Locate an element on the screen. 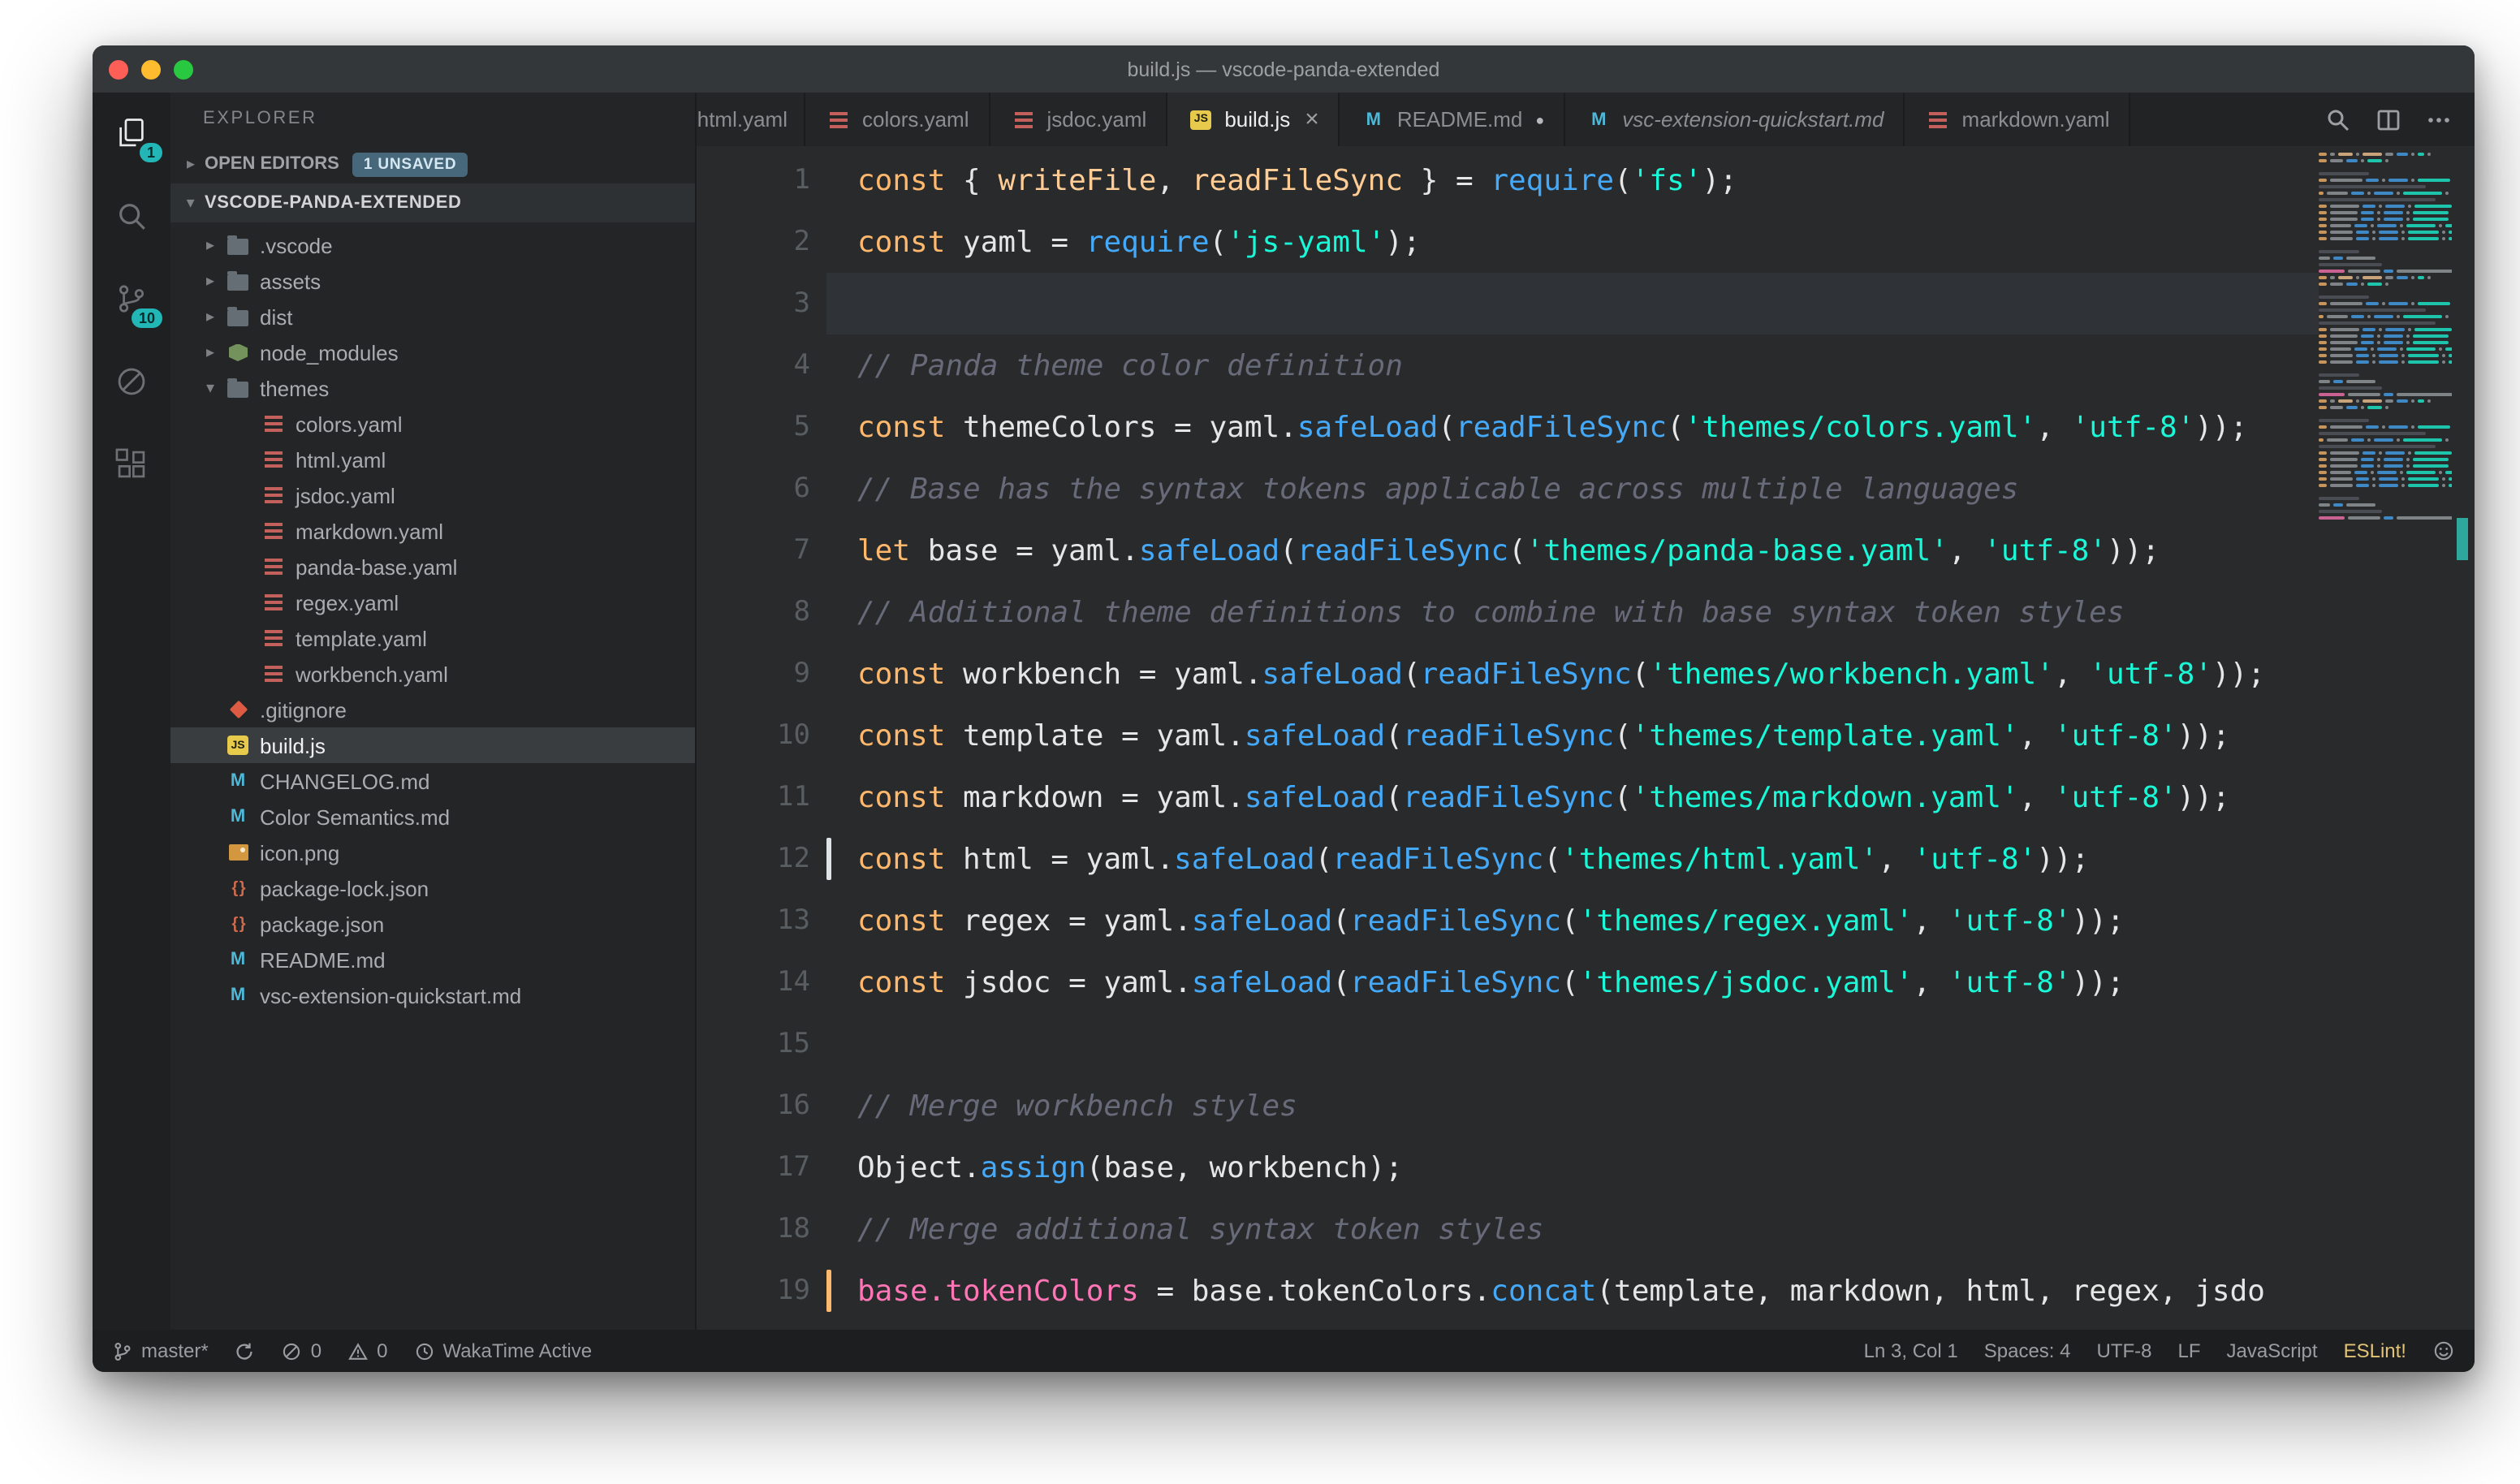  status-sync is located at coordinates (245, 1350).